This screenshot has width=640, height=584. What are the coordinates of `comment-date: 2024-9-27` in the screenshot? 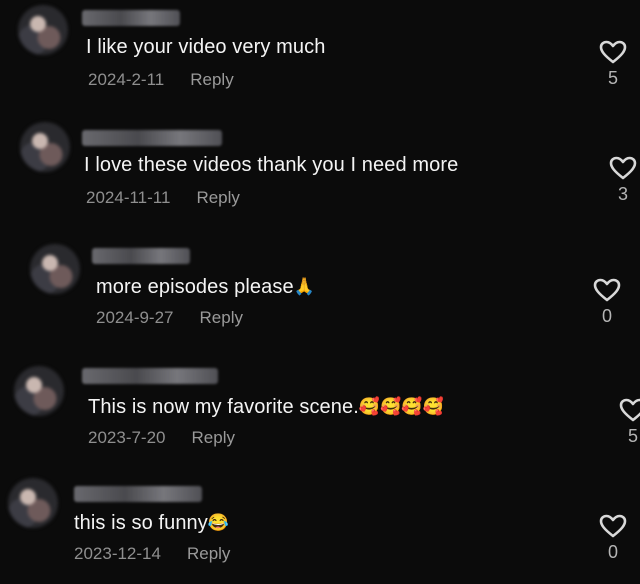 It's located at (135, 317).